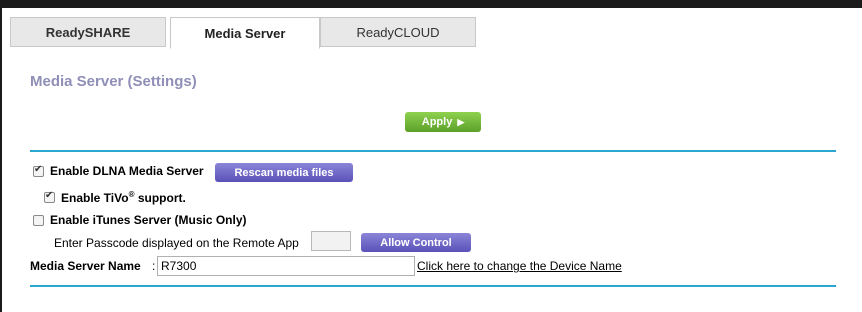  I want to click on play-arrow-icon: ▶, so click(461, 121).